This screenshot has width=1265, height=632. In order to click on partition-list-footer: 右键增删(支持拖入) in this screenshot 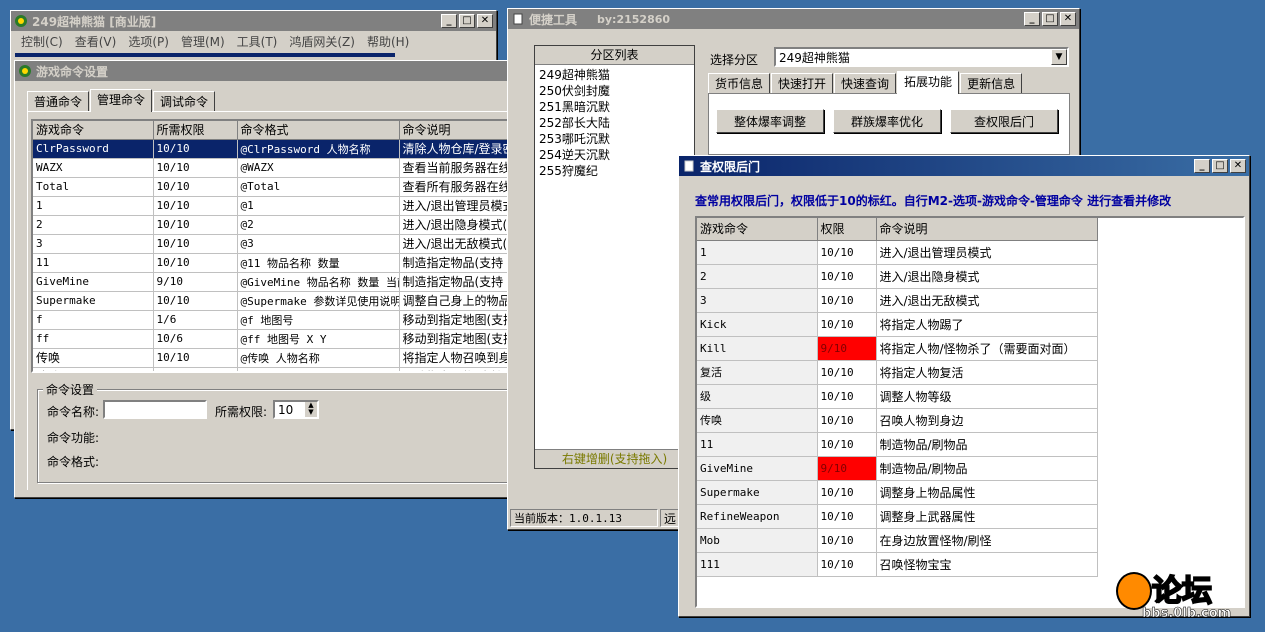, I will do `click(614, 458)`.